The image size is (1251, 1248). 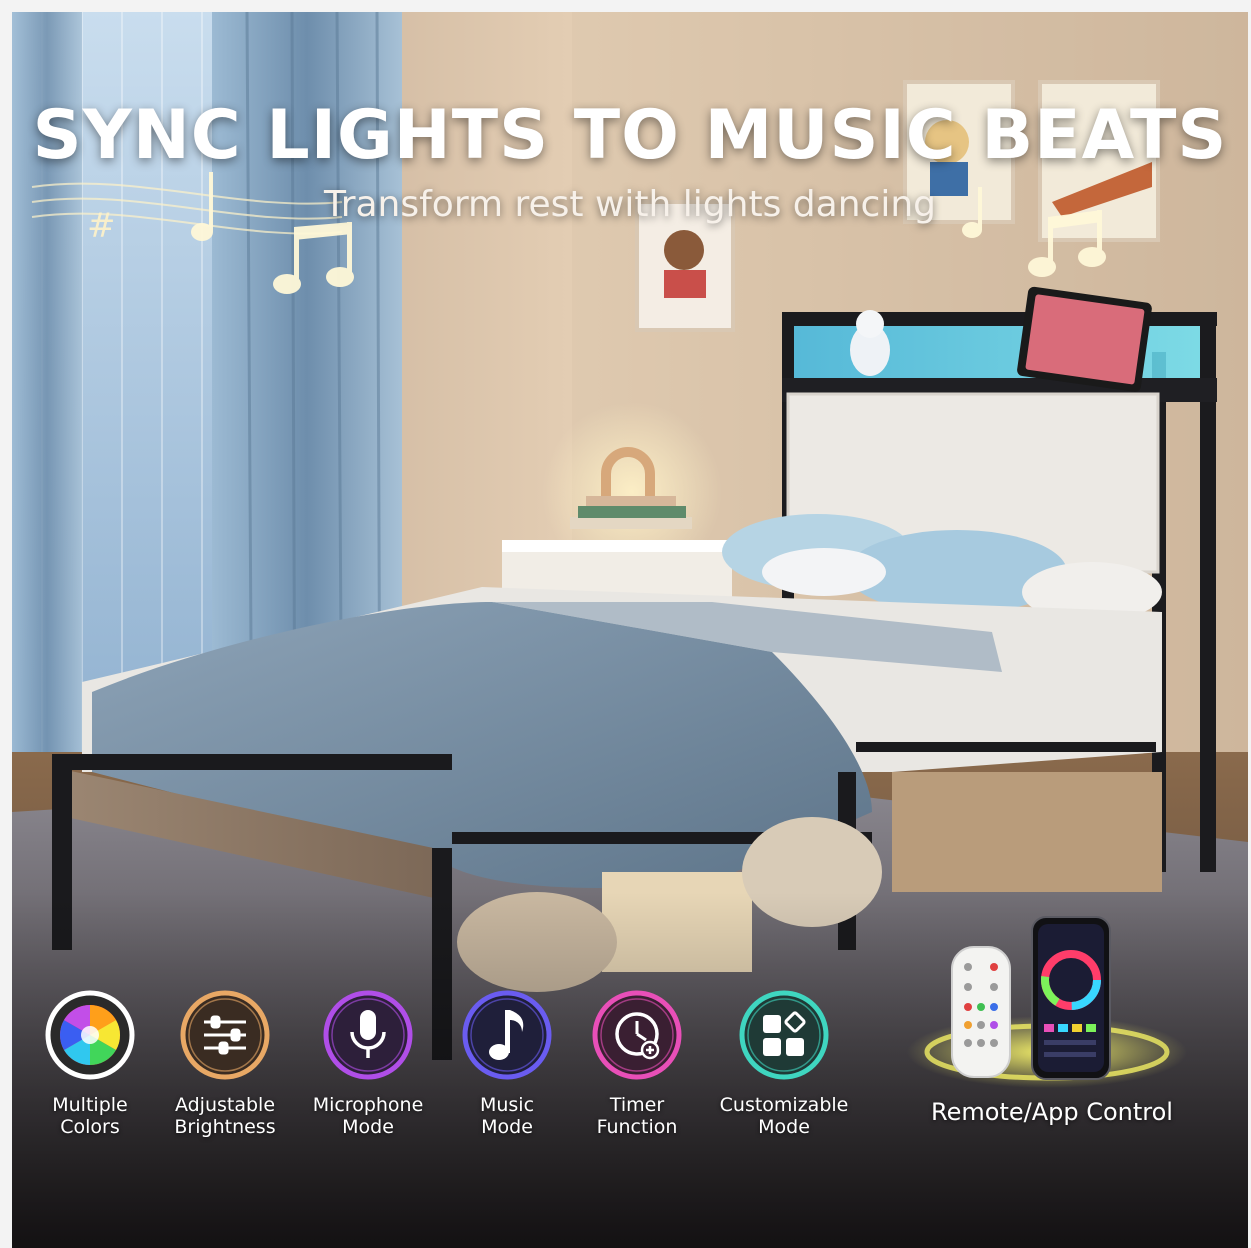 What do you see at coordinates (368, 1035) in the screenshot?
I see `microphone-icon` at bounding box center [368, 1035].